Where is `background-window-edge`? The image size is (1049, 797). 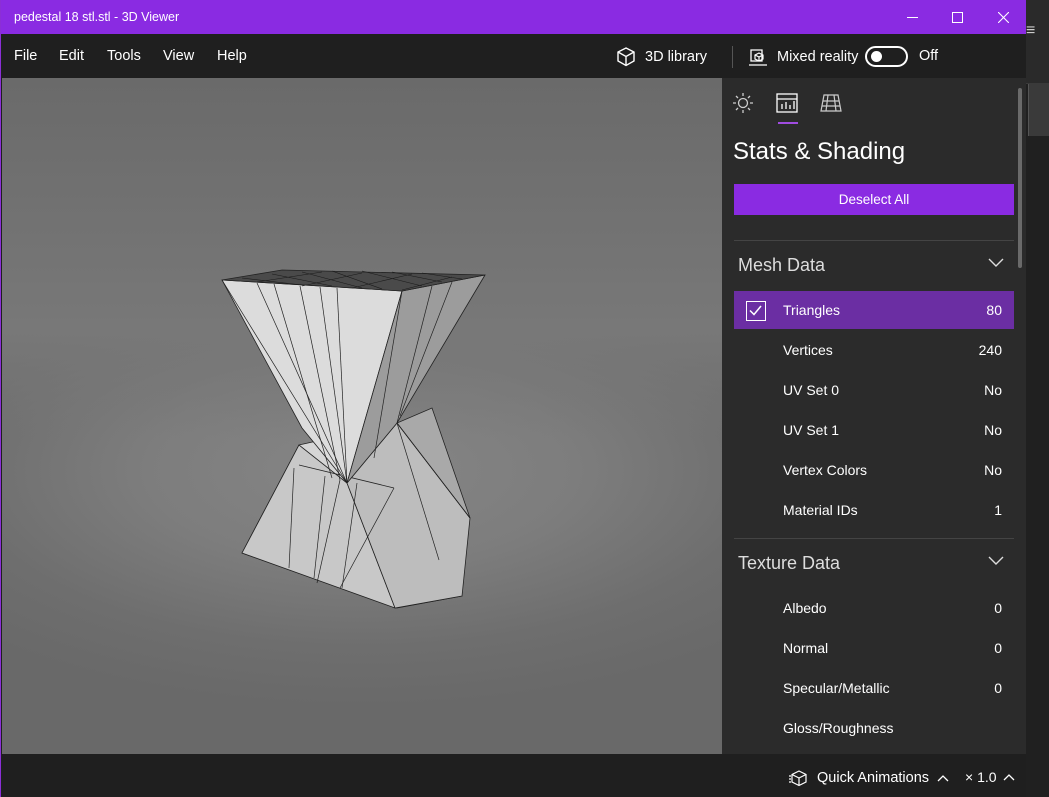 background-window-edge is located at coordinates (1038, 110).